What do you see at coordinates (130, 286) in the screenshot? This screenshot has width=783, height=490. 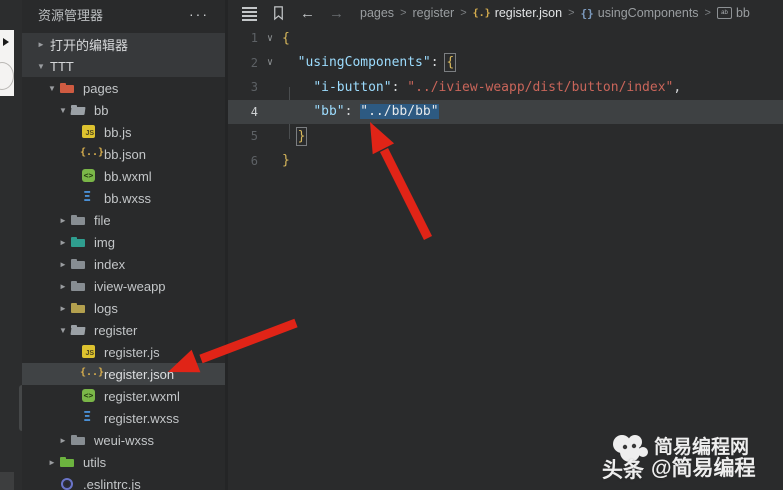 I see `tree-item-label: iview-weapp` at bounding box center [130, 286].